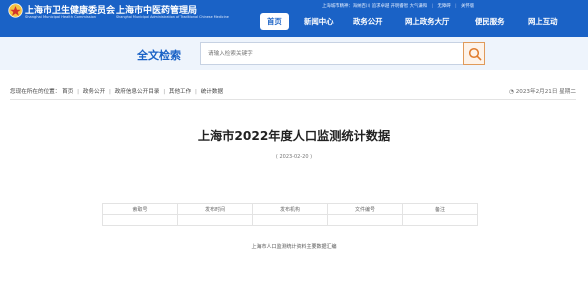  What do you see at coordinates (94, 92) in the screenshot?
I see `breadcrumb-government-affairs: 政务公开` at bounding box center [94, 92].